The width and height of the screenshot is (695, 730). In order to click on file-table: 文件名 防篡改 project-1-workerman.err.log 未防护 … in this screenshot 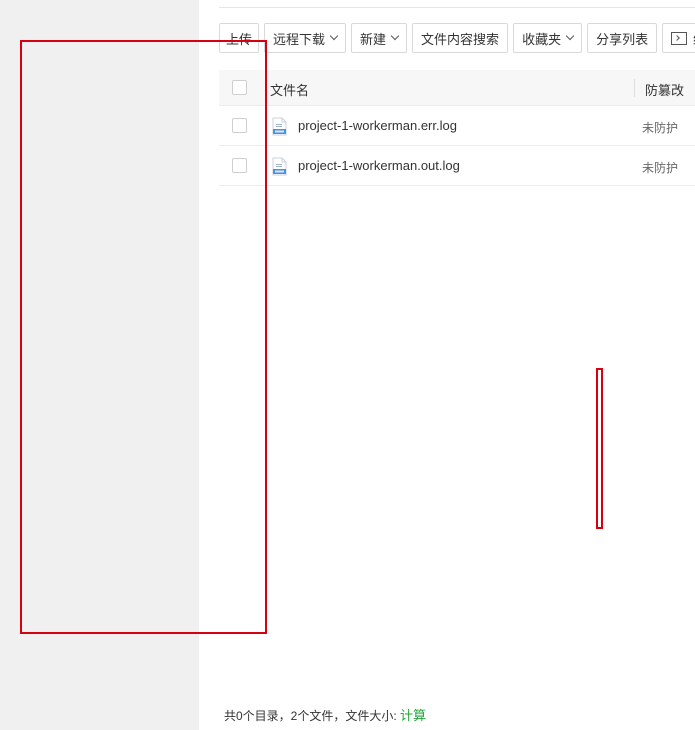, I will do `click(457, 128)`.